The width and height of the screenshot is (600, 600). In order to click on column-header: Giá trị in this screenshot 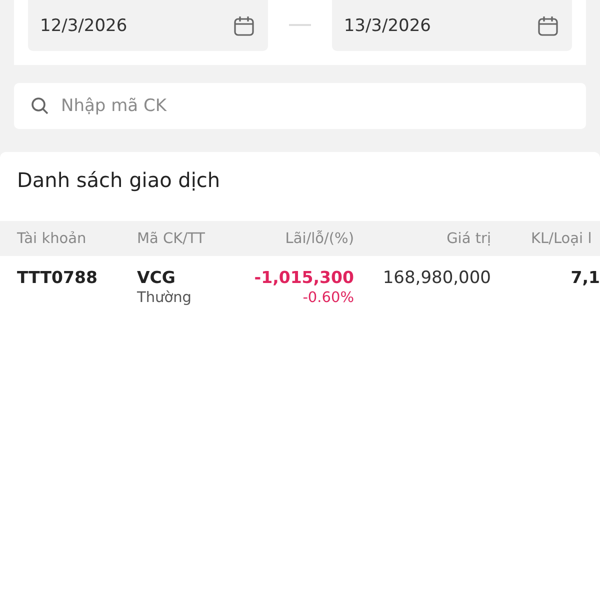, I will do `click(468, 238)`.